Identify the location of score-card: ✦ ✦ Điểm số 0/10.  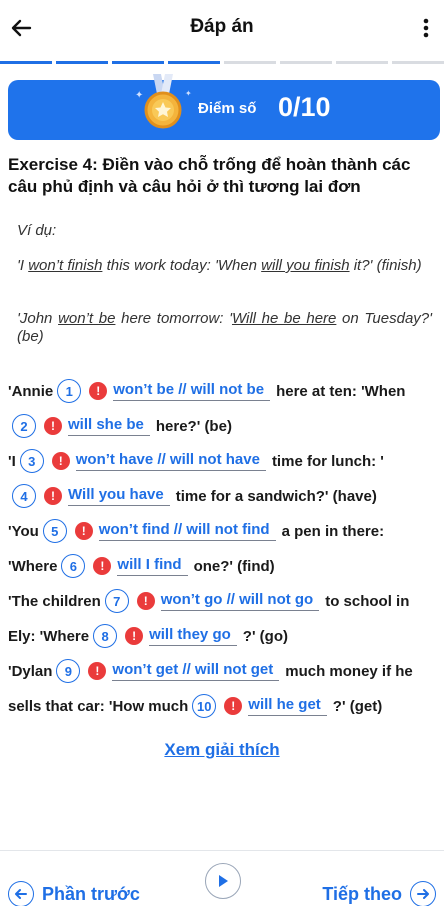
(224, 107).